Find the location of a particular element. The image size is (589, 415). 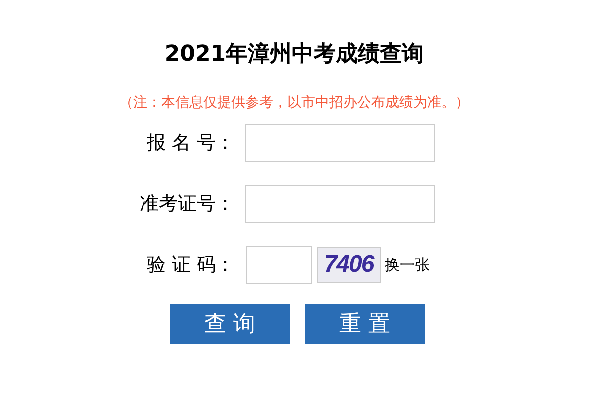

field-label: 报 名 号： is located at coordinates (191, 143).